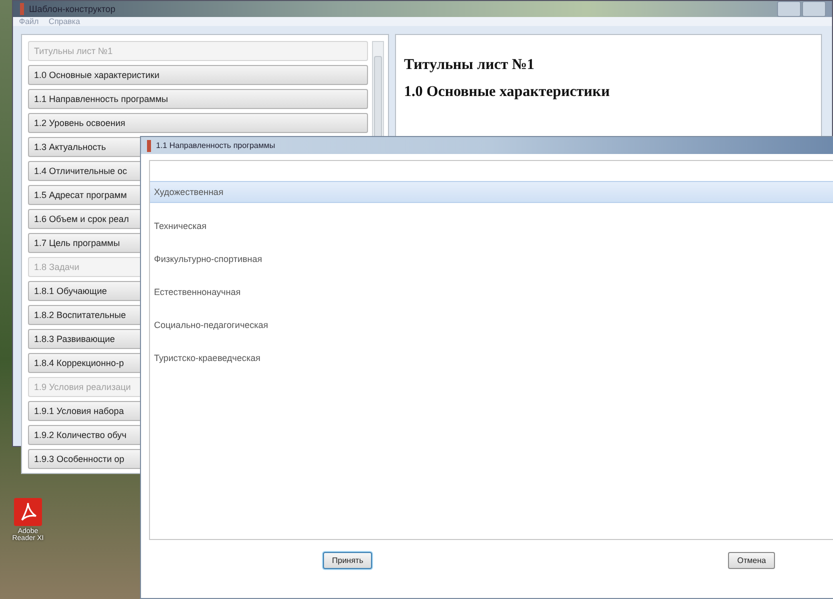 Image resolution: width=833 pixels, height=599 pixels. Describe the element at coordinates (491, 292) in the screenshot. I see `list-item: Естественнонаучная` at that location.